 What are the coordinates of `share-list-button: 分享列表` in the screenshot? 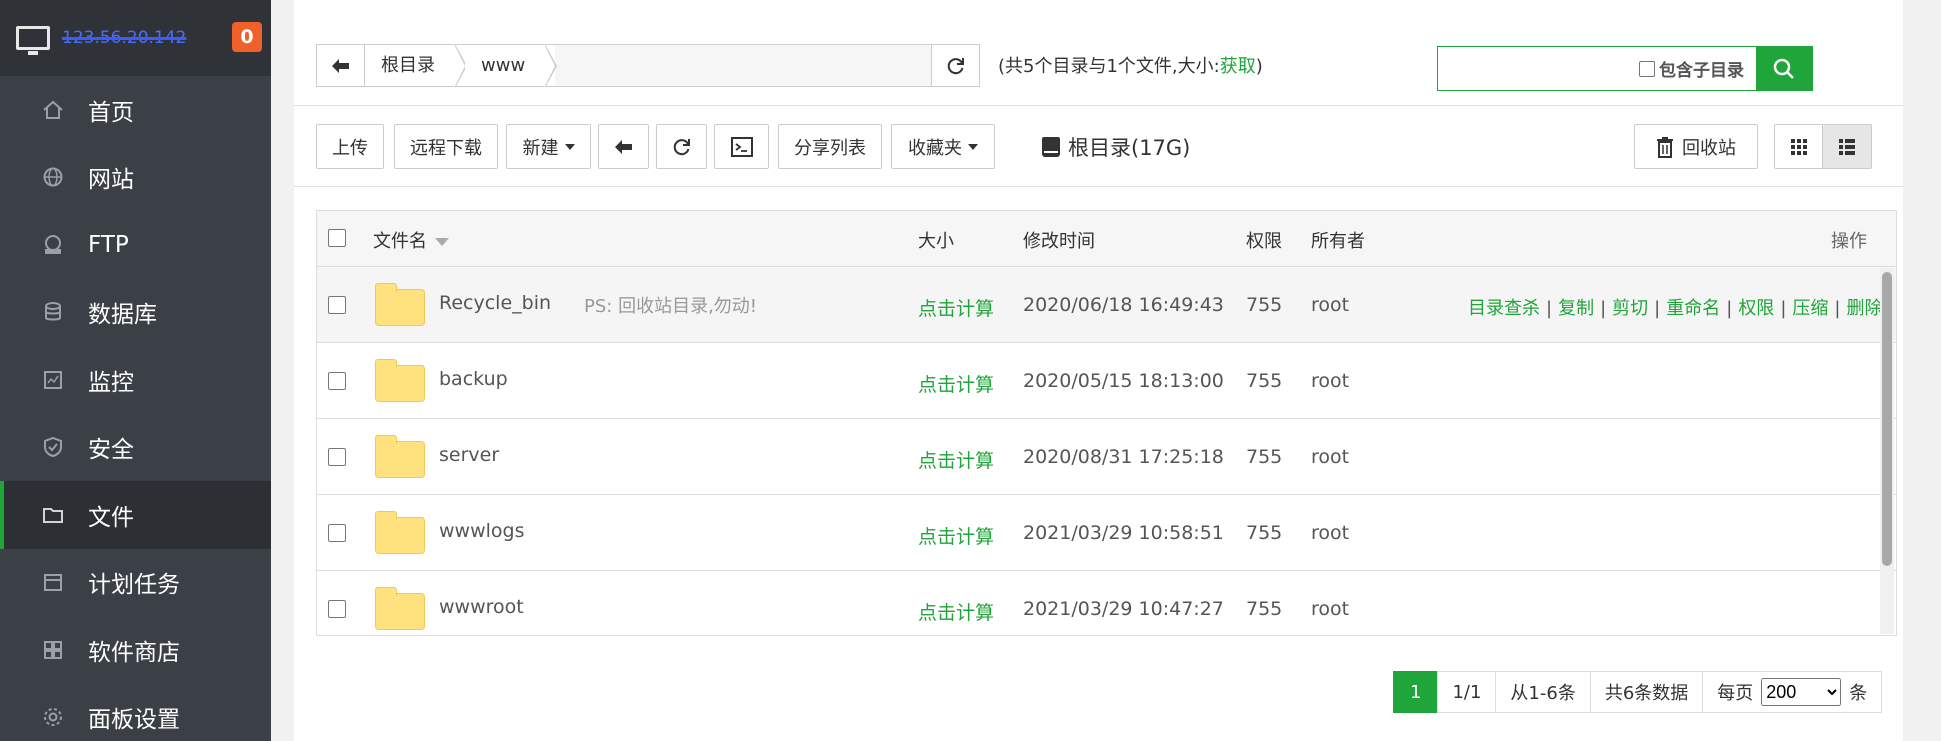 It's located at (830, 146).